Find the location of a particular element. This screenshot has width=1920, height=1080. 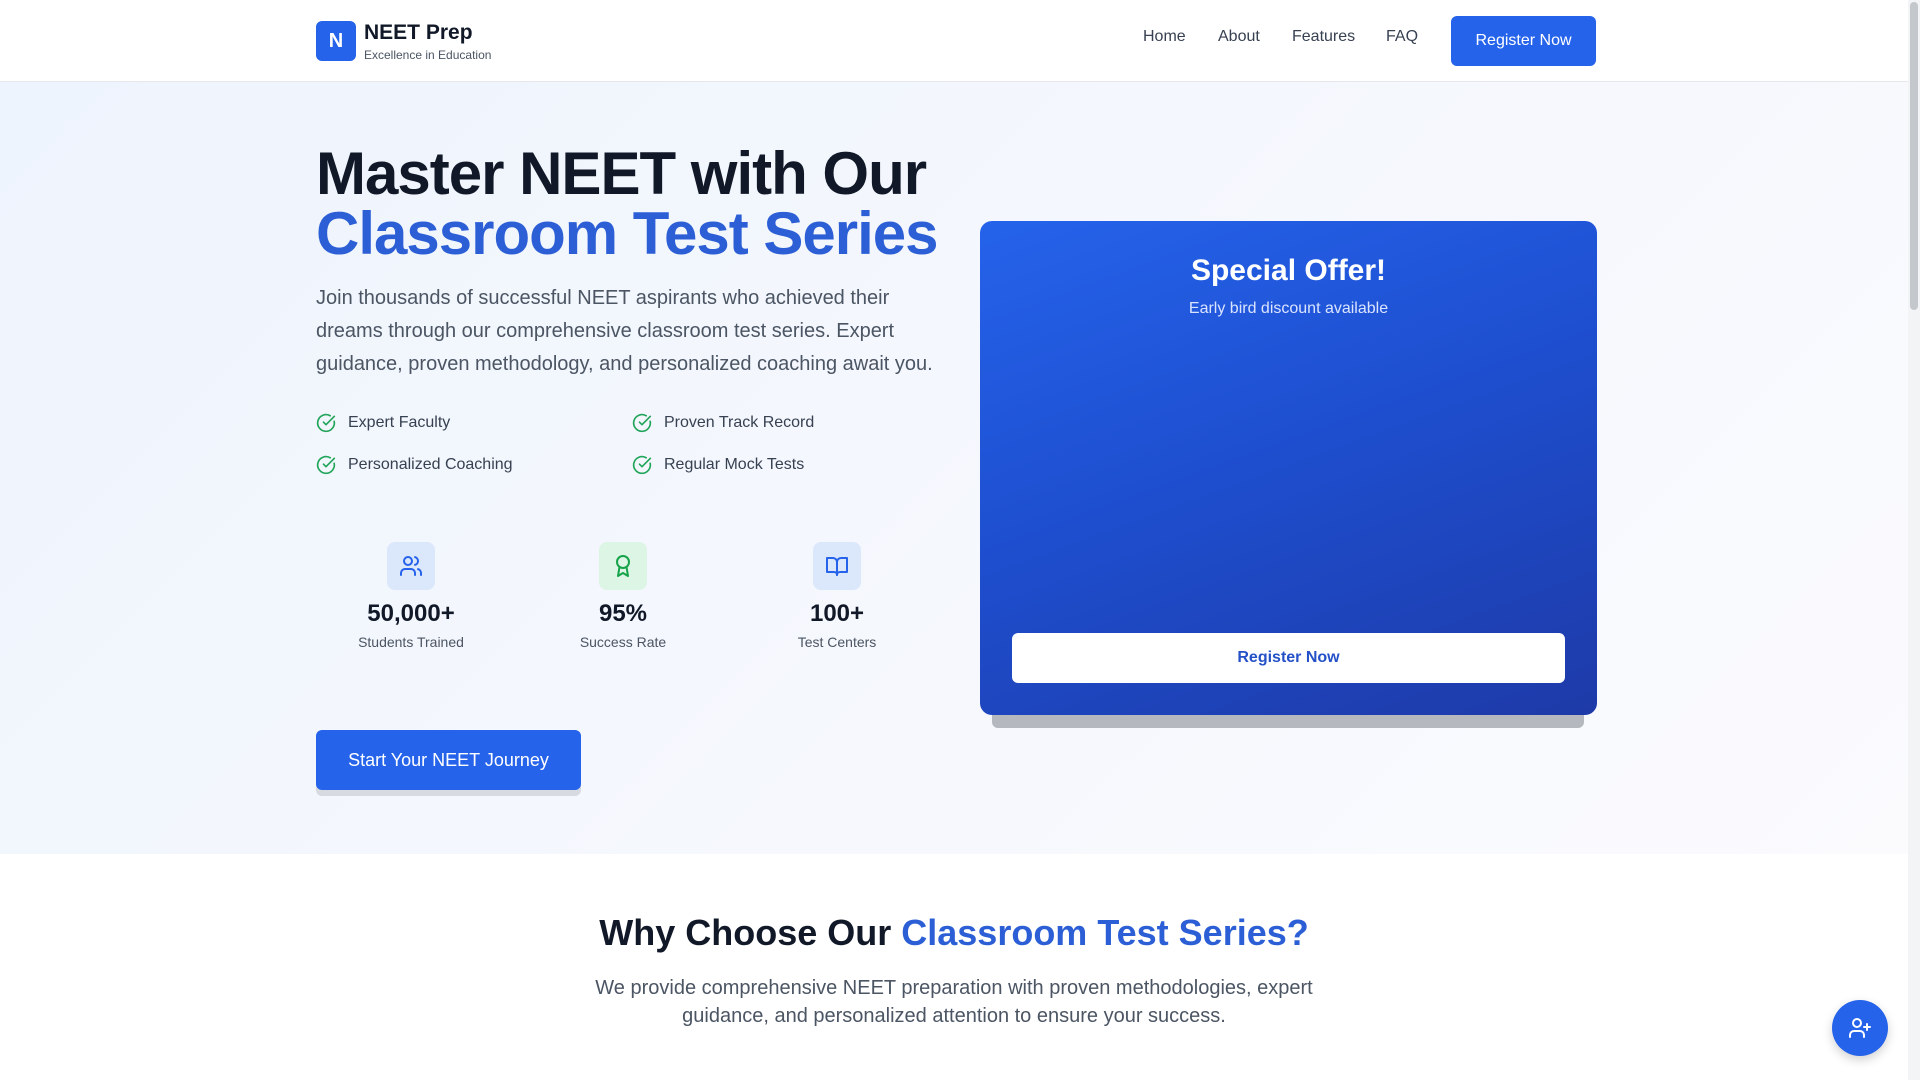

stat-label: Students Trained is located at coordinates (411, 642).